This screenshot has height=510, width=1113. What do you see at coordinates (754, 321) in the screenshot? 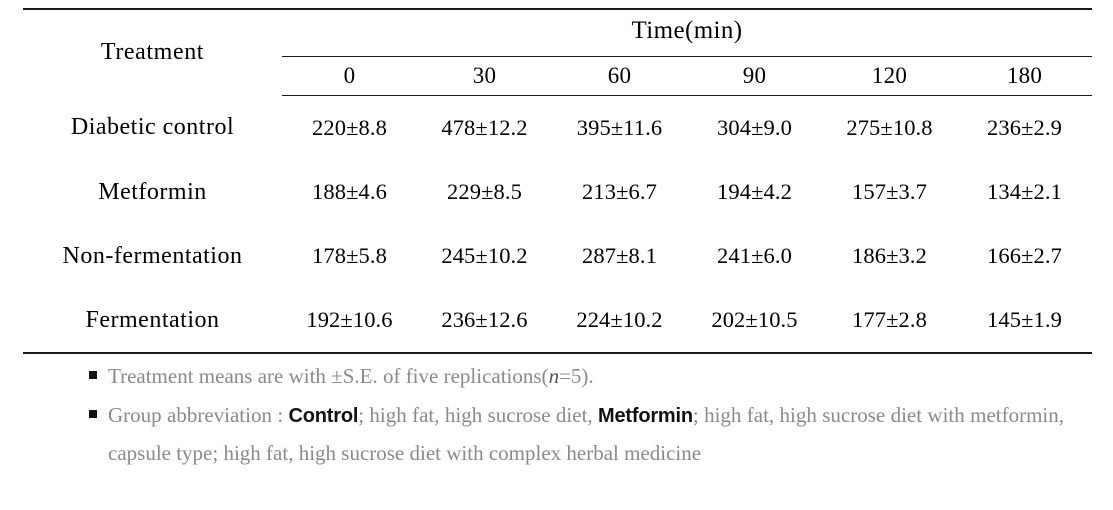
I see `cell-fermentation-90: 202±10.5` at bounding box center [754, 321].